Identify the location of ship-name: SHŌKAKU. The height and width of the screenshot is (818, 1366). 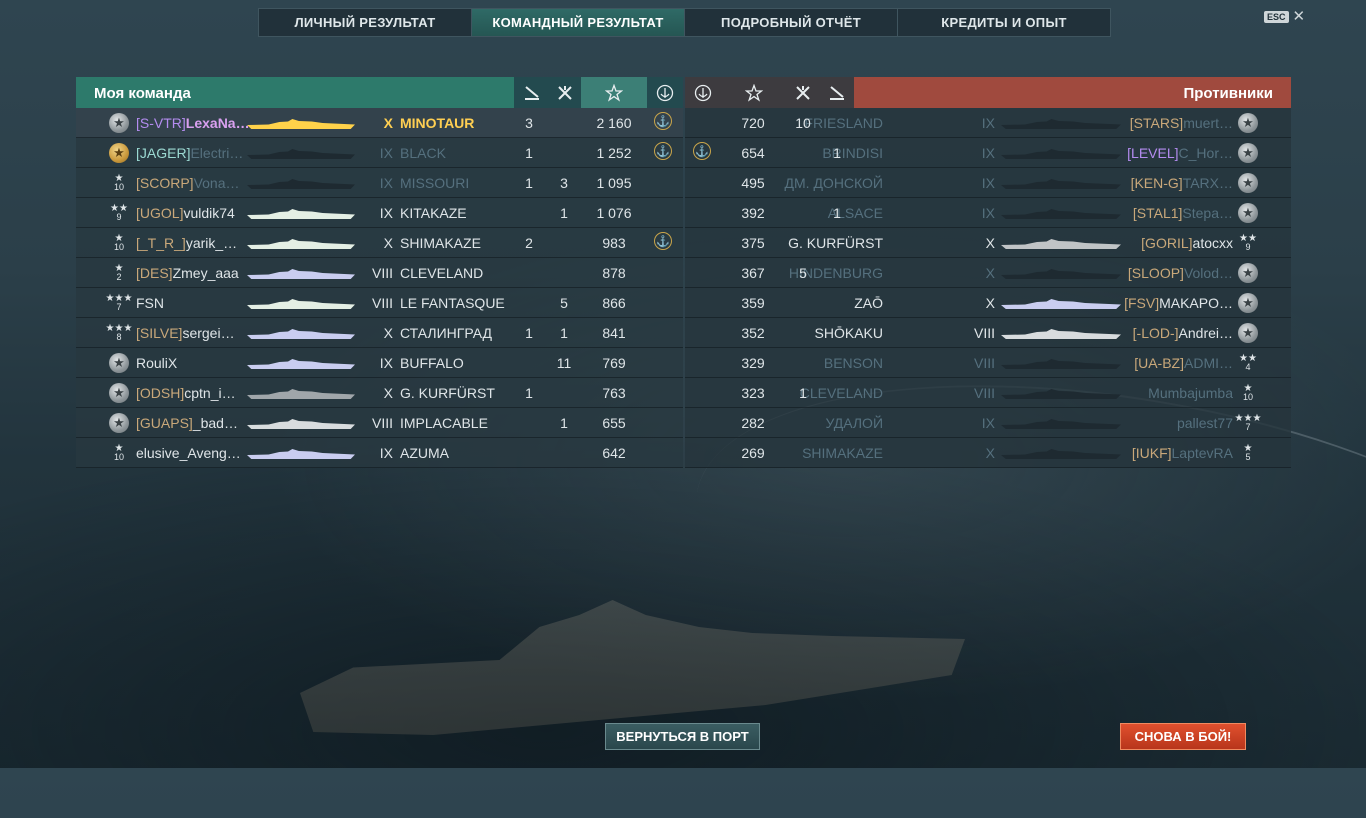
(848, 333).